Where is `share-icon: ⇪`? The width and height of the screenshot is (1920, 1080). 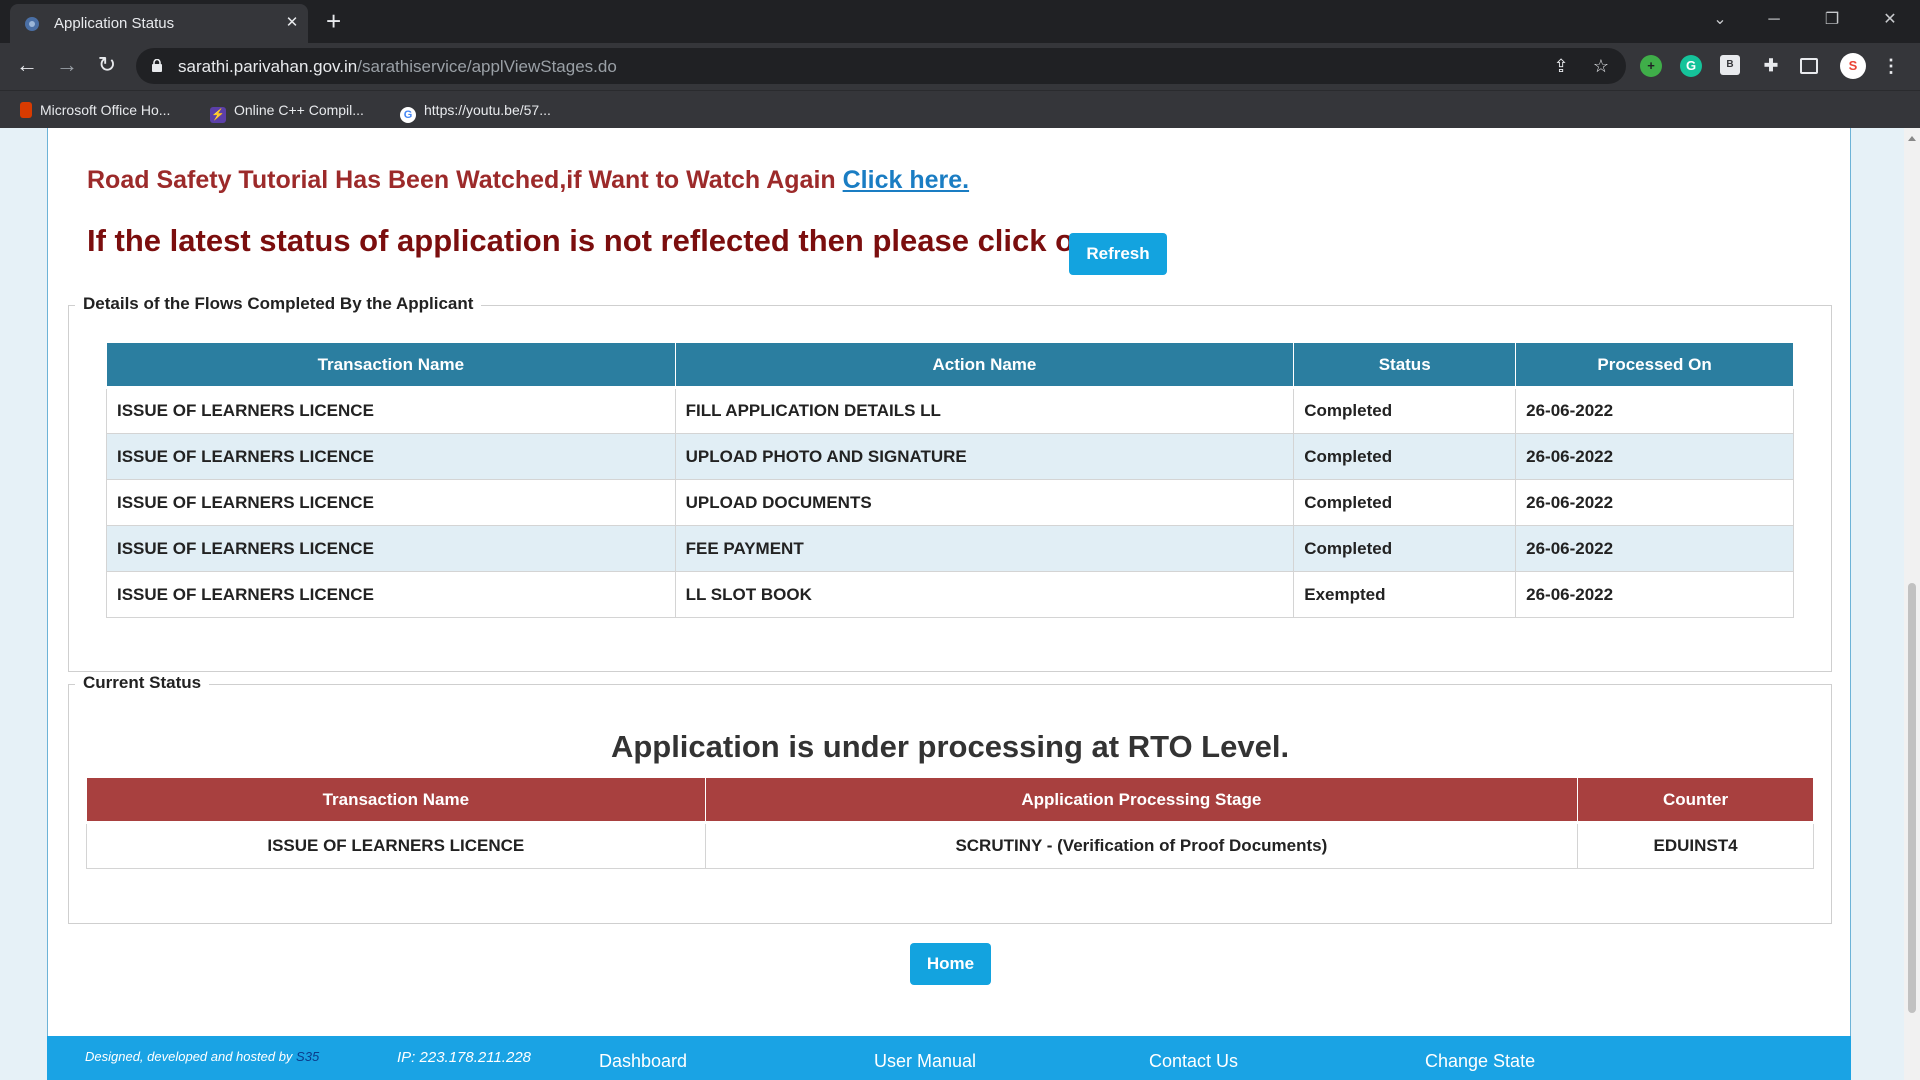
share-icon: ⇪ is located at coordinates (1561, 66).